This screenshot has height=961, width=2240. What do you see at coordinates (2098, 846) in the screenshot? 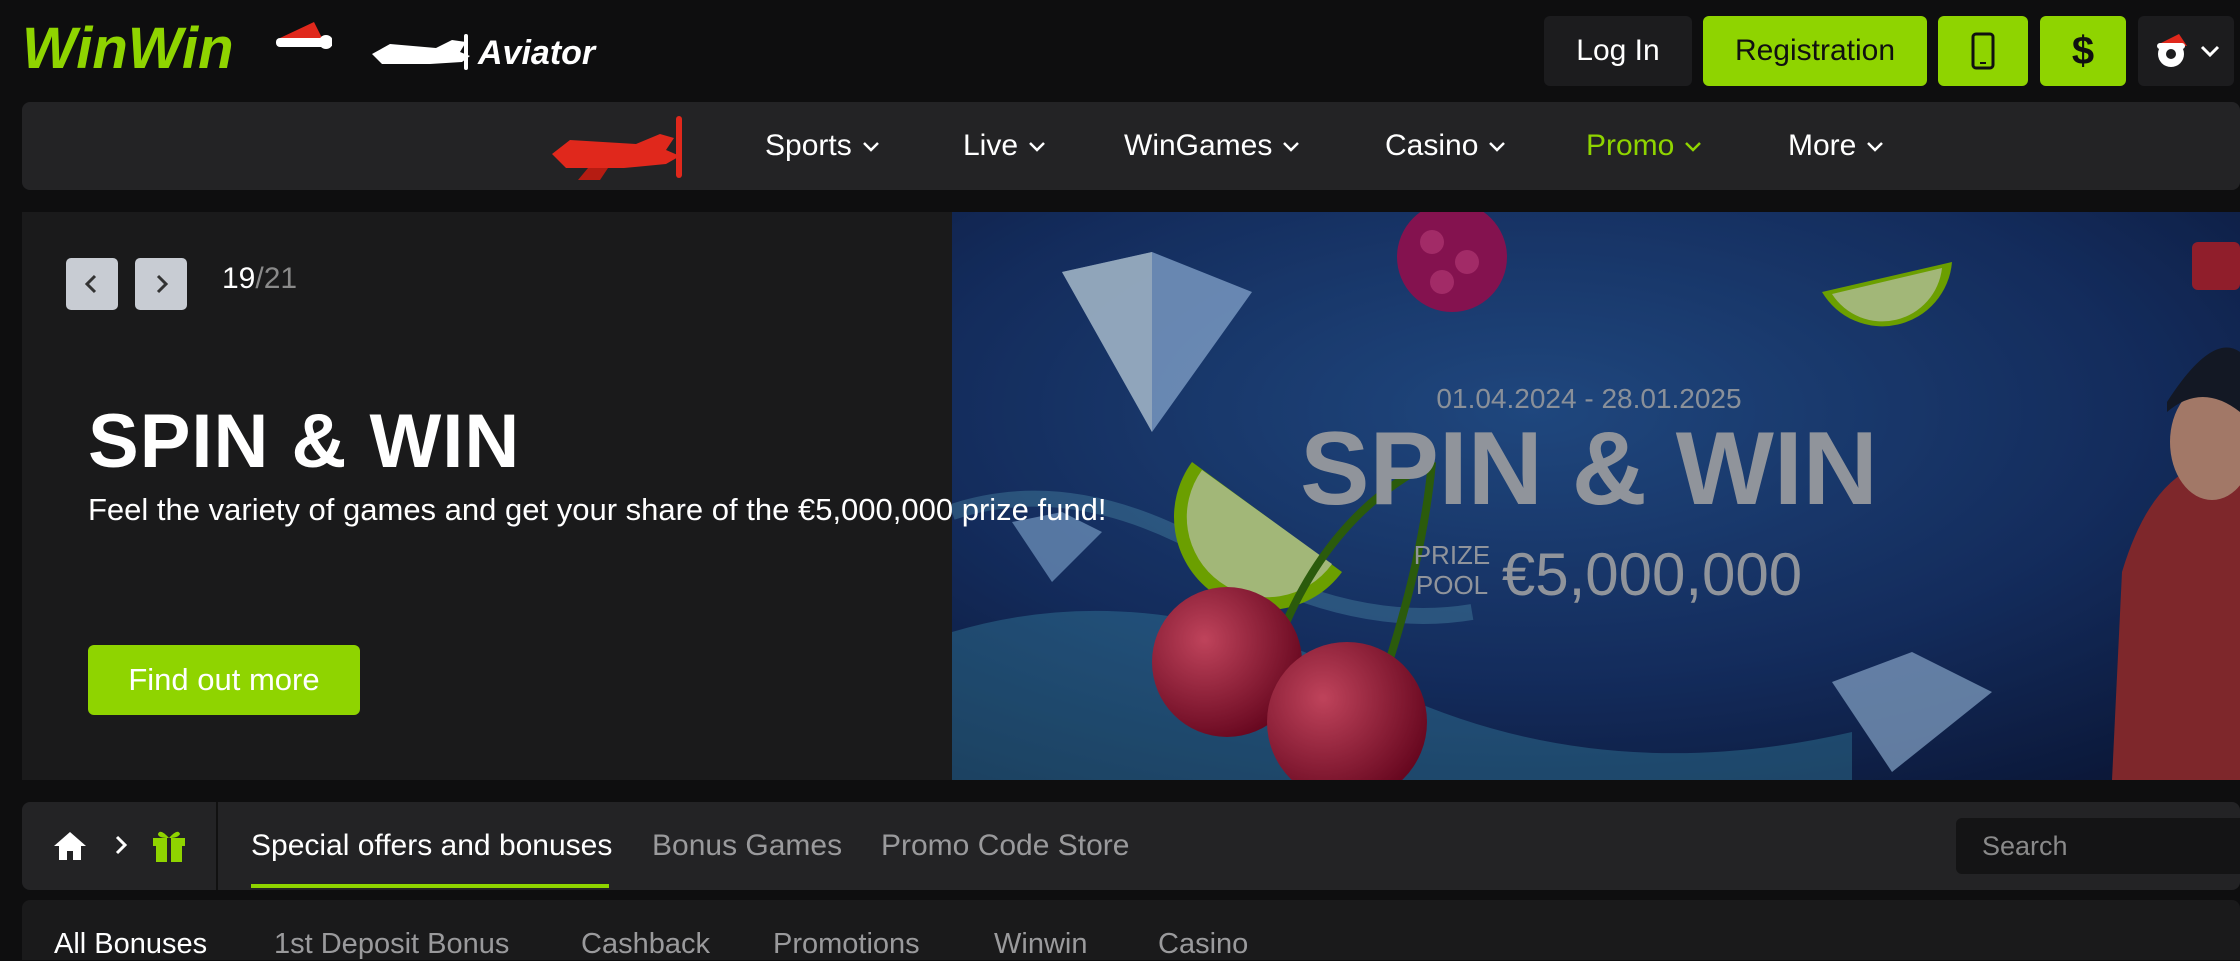
I see `search-input: Search` at bounding box center [2098, 846].